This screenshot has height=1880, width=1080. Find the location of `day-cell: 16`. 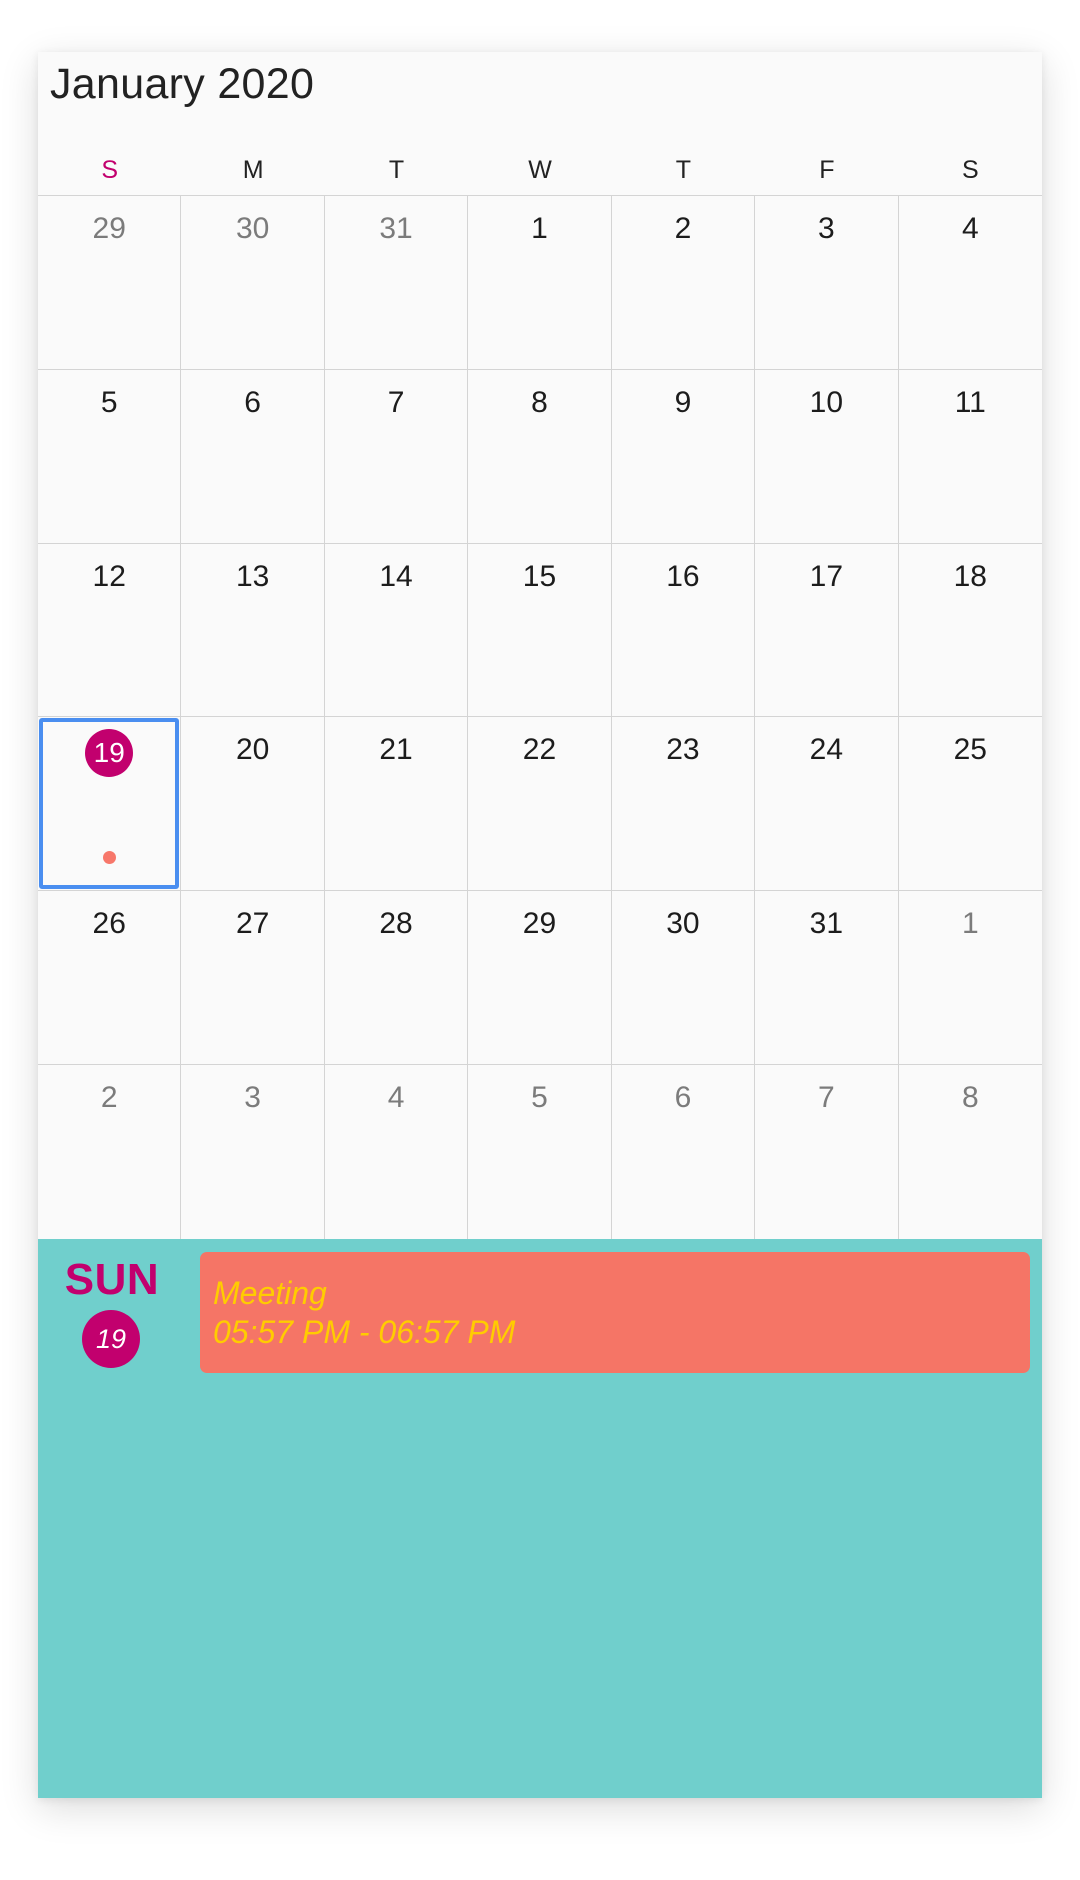

day-cell: 16 is located at coordinates (683, 630).